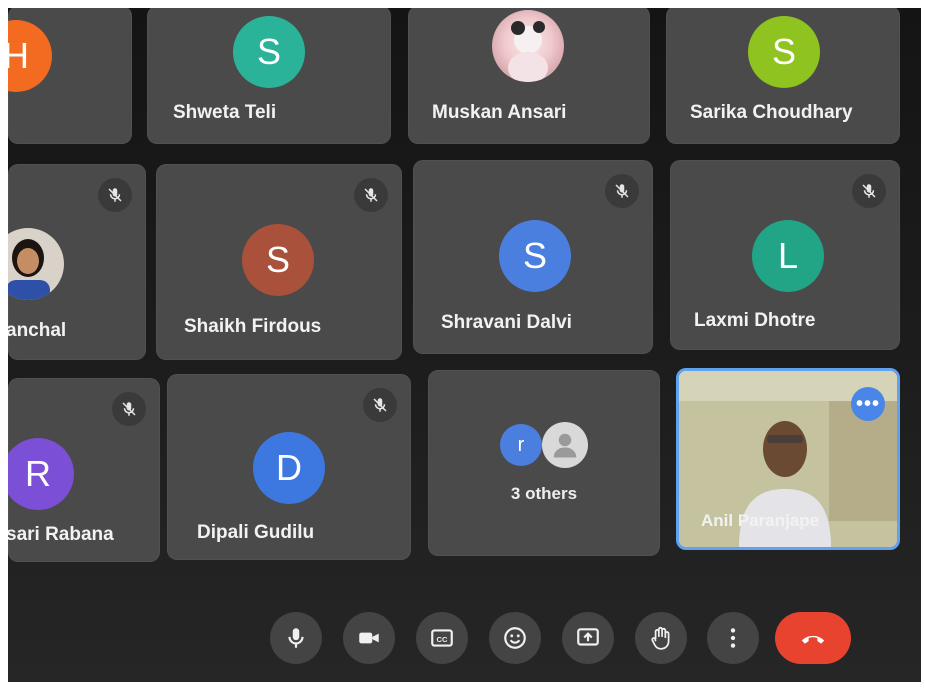 This screenshot has width=925, height=688. What do you see at coordinates (37, 330) in the screenshot?
I see `participant-name: anchal` at bounding box center [37, 330].